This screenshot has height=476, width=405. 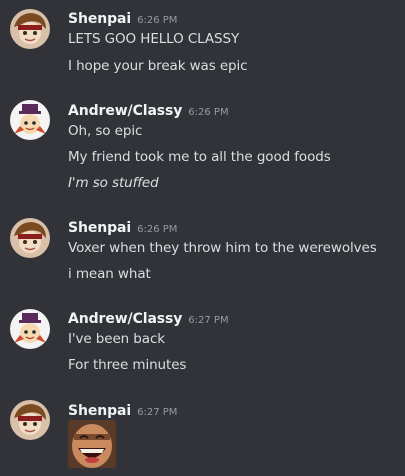 What do you see at coordinates (113, 183) in the screenshot?
I see `message-text: I'm so stuffed` at bounding box center [113, 183].